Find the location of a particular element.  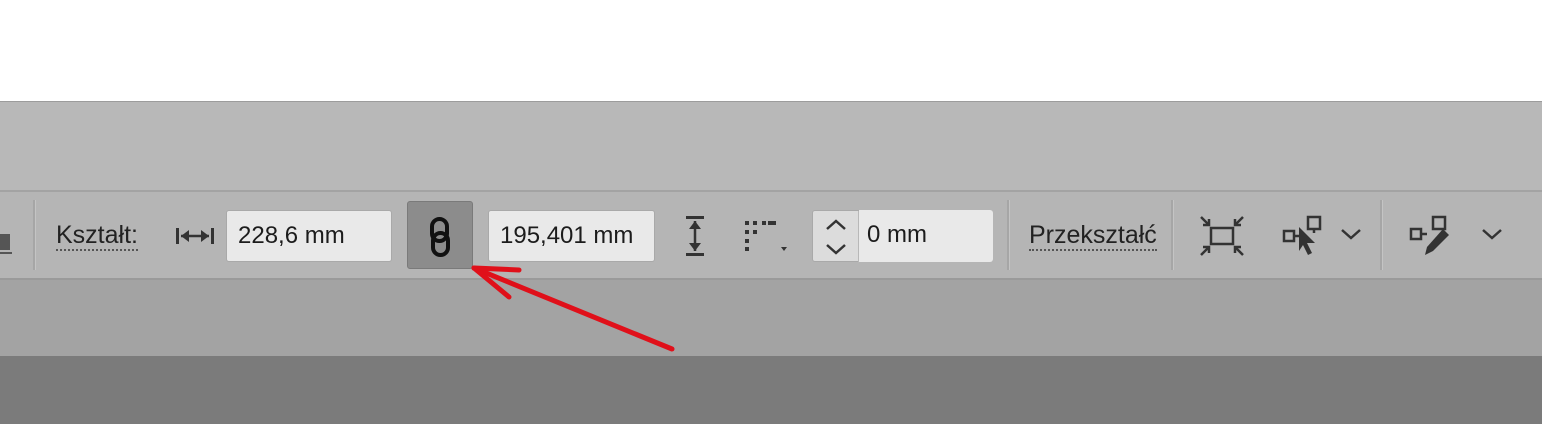

partial-tool-icon is located at coordinates (7, 242).